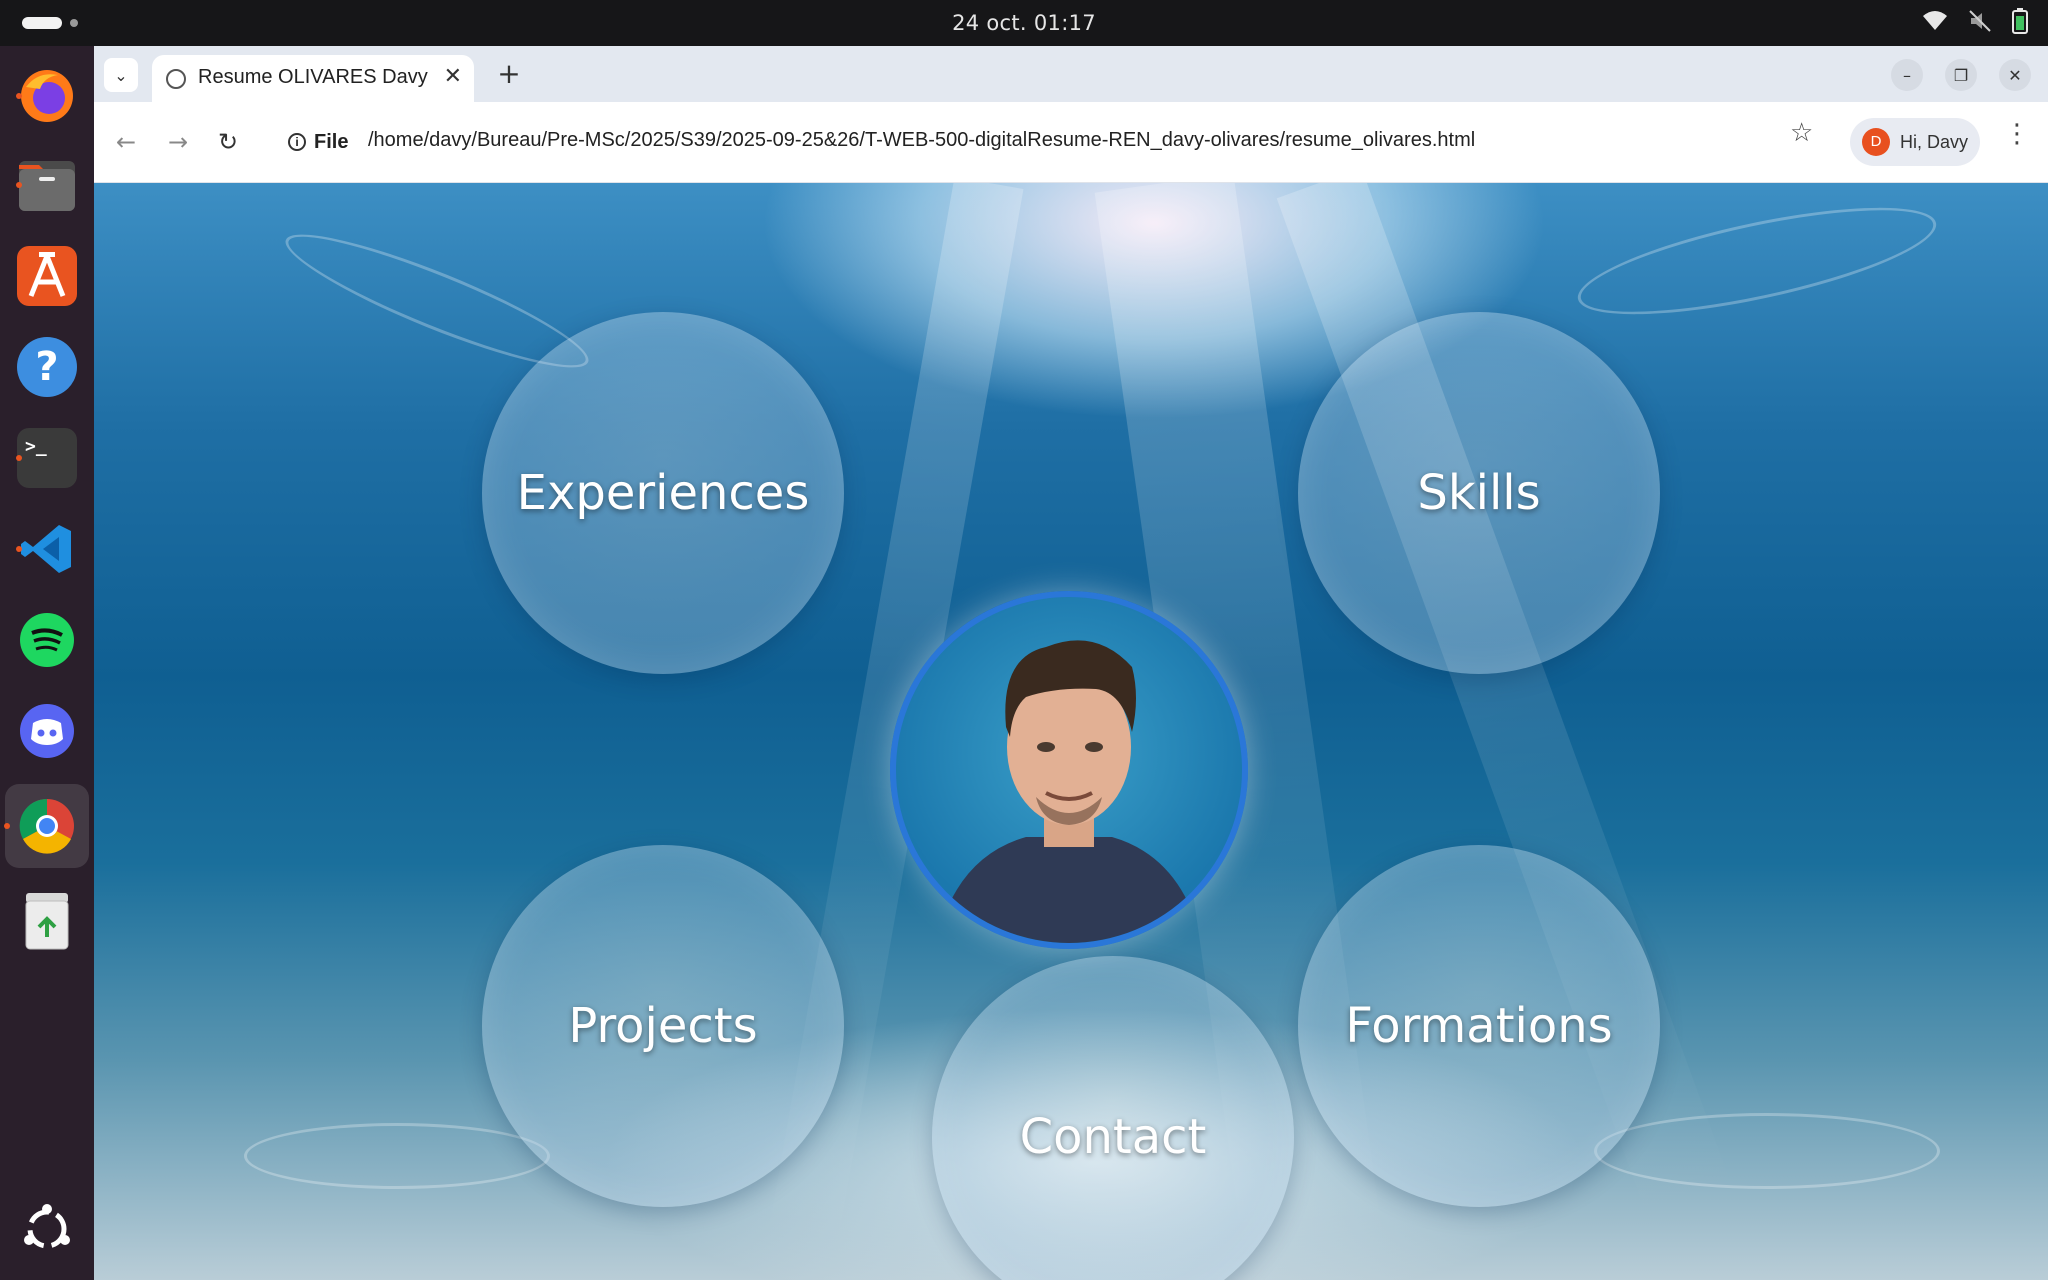 This screenshot has width=2048, height=1280. Describe the element at coordinates (1876, 142) in the screenshot. I see `avatar: D` at that location.